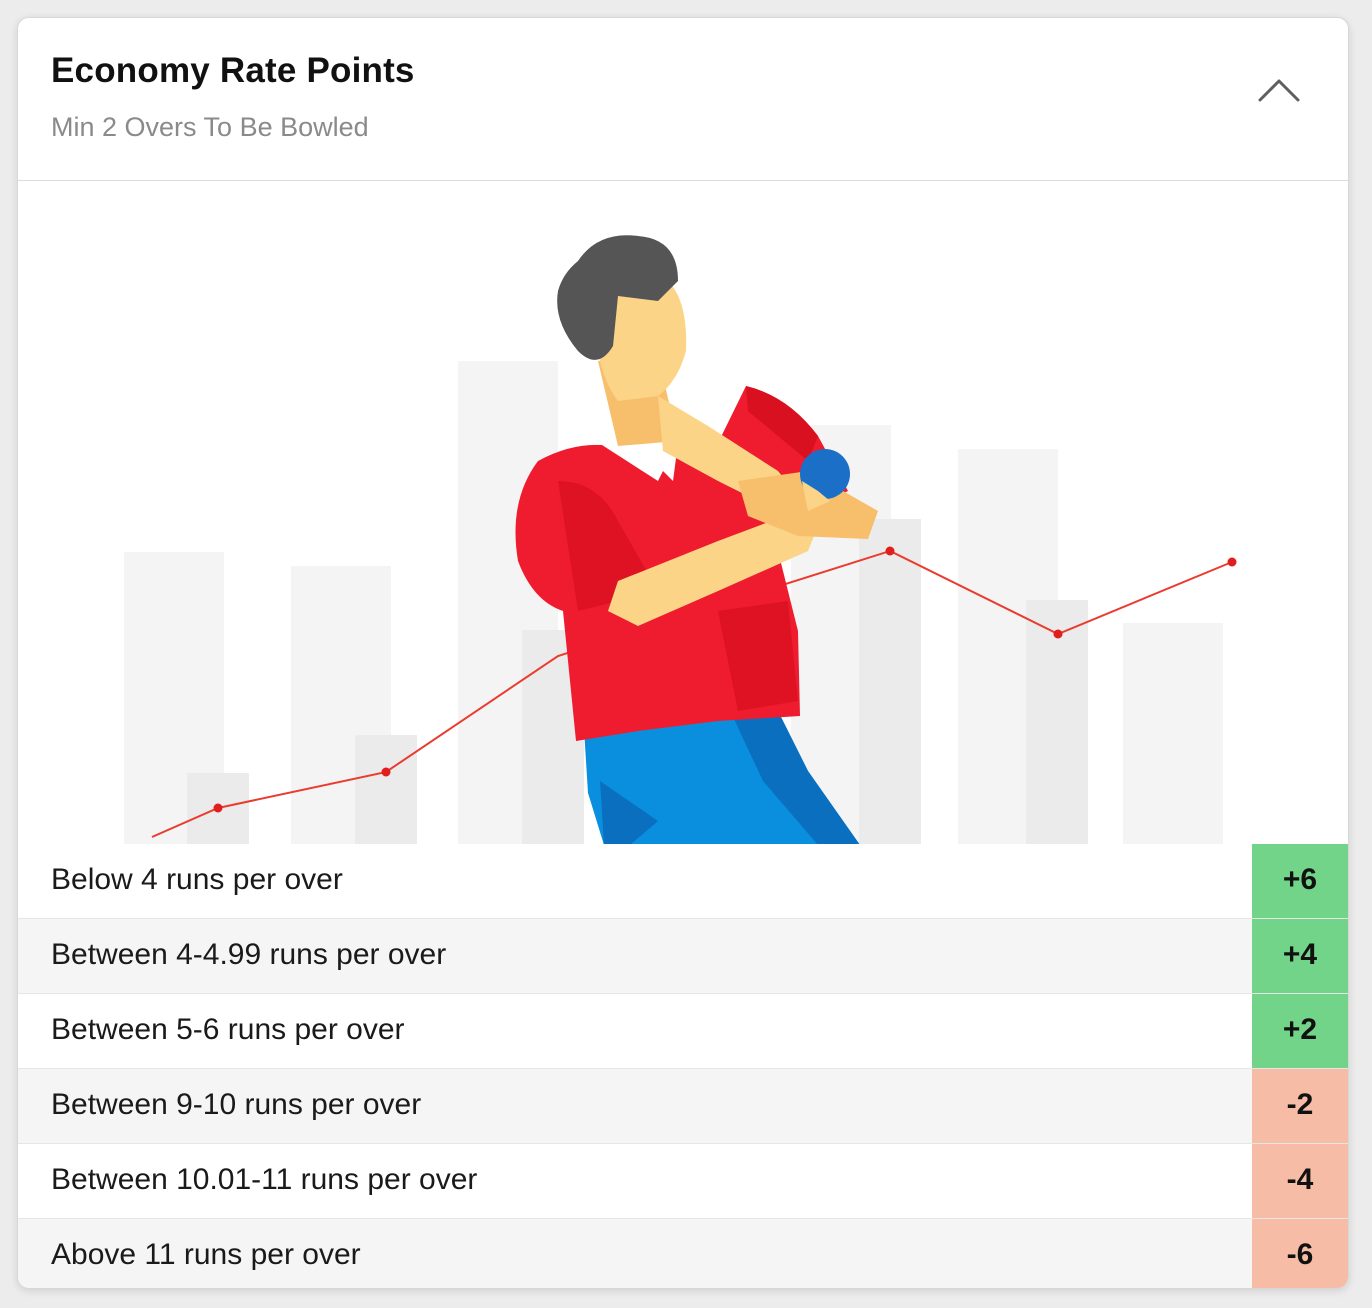  I want to click on rule-points: +6, so click(1300, 881).